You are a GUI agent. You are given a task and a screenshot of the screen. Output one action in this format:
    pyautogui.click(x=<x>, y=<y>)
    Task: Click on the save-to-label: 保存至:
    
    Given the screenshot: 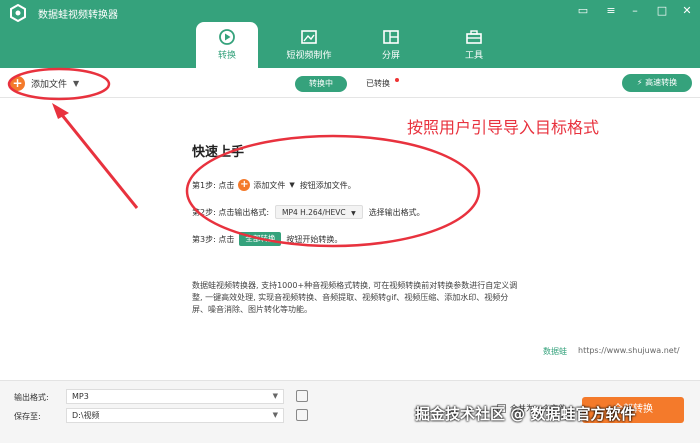 What is the action you would take?
    pyautogui.click(x=27, y=416)
    